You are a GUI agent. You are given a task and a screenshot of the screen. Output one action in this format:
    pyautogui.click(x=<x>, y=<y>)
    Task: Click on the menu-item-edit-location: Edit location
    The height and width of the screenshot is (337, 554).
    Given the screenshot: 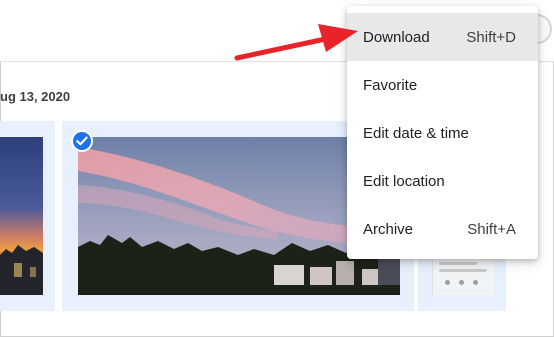 What is the action you would take?
    pyautogui.click(x=442, y=181)
    